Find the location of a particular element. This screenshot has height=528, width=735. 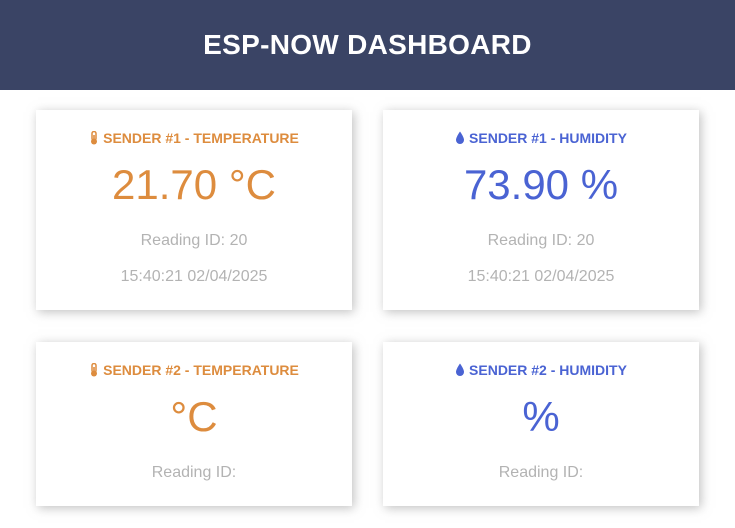

page-title: ESP-NOW DASHBOARD is located at coordinates (367, 44).